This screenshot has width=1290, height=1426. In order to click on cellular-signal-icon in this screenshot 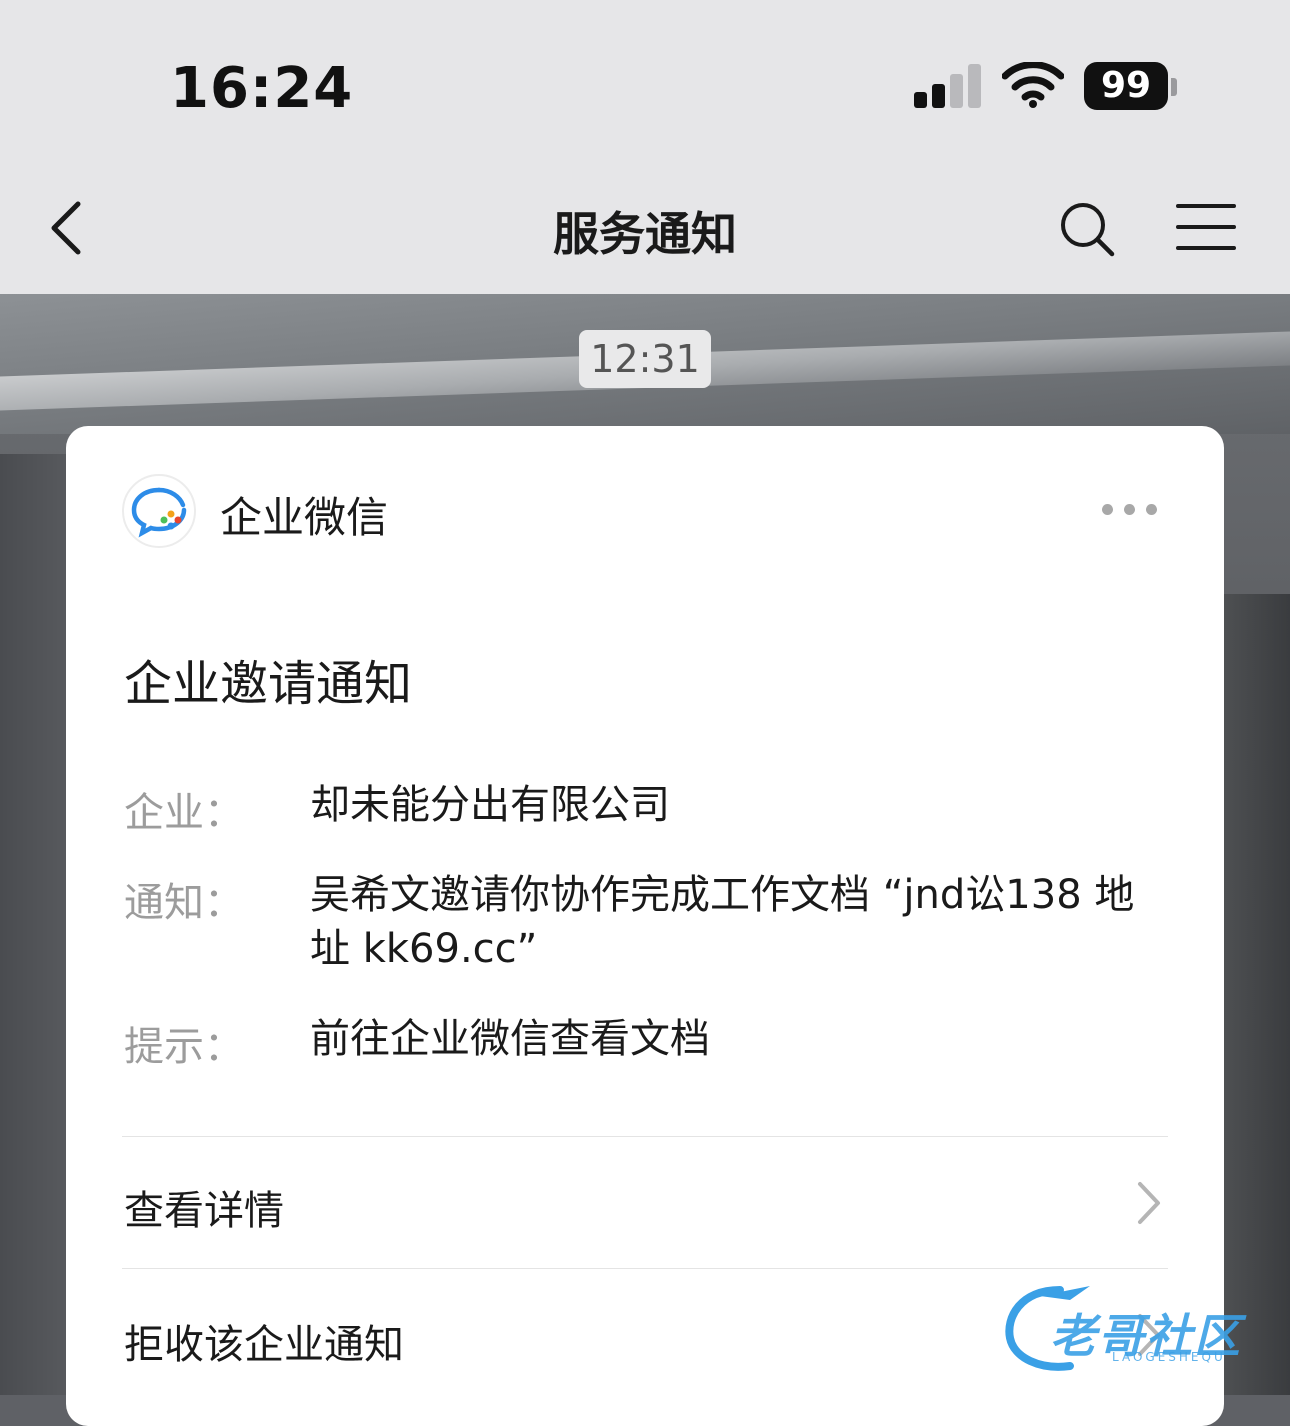, I will do `click(949, 86)`.